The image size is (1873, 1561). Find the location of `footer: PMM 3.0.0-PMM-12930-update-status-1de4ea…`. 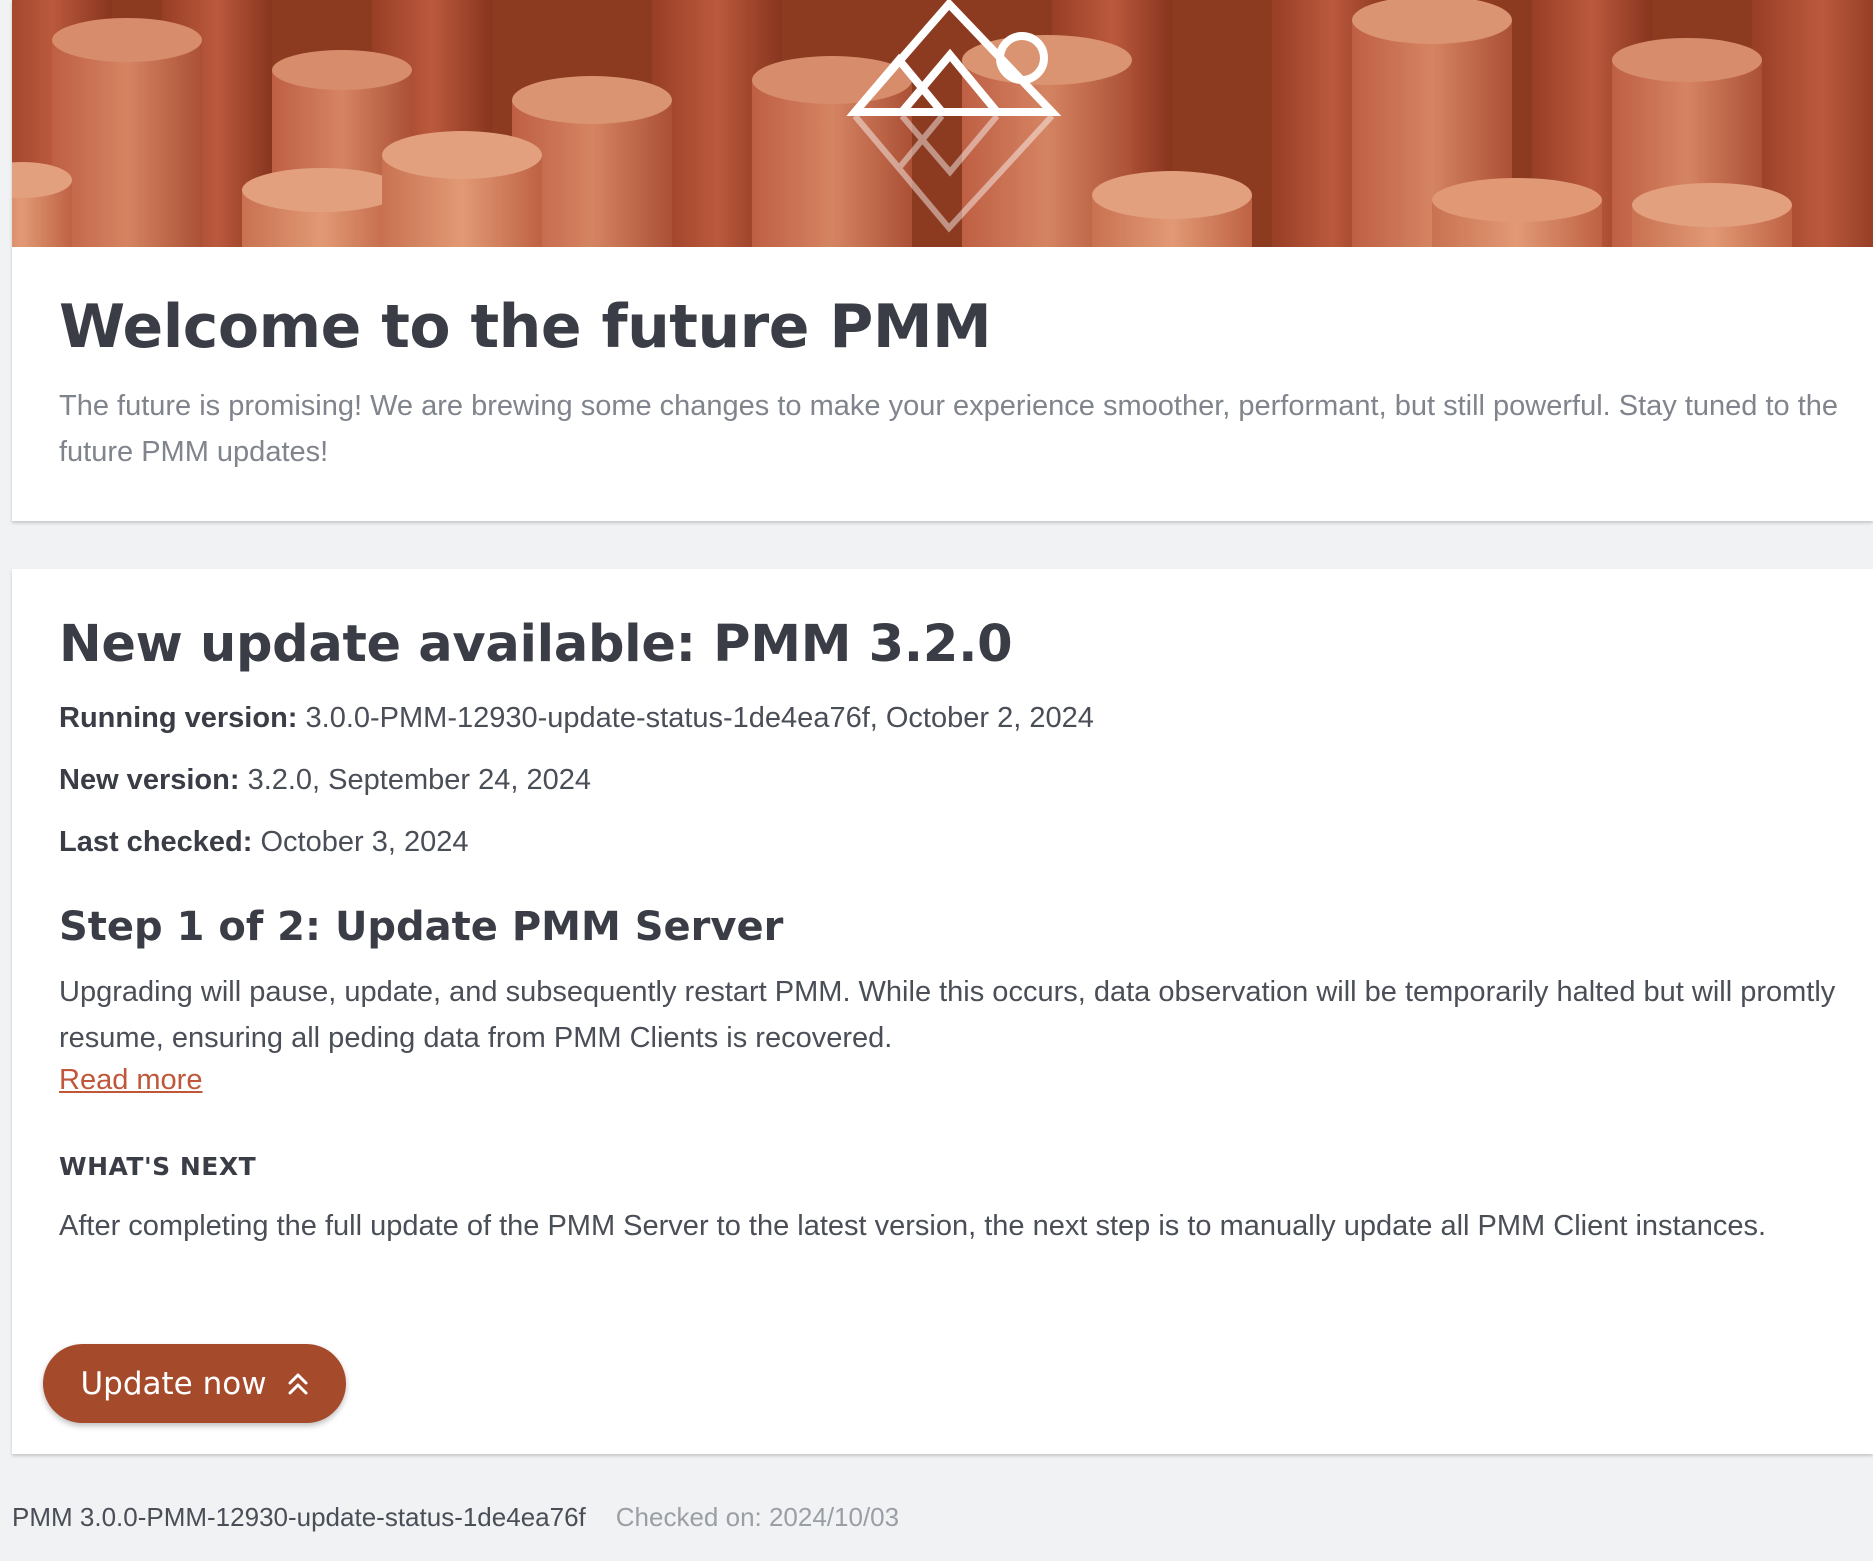

footer: PMM 3.0.0-PMM-12930-update-status-1de4ea… is located at coordinates (455, 1517).